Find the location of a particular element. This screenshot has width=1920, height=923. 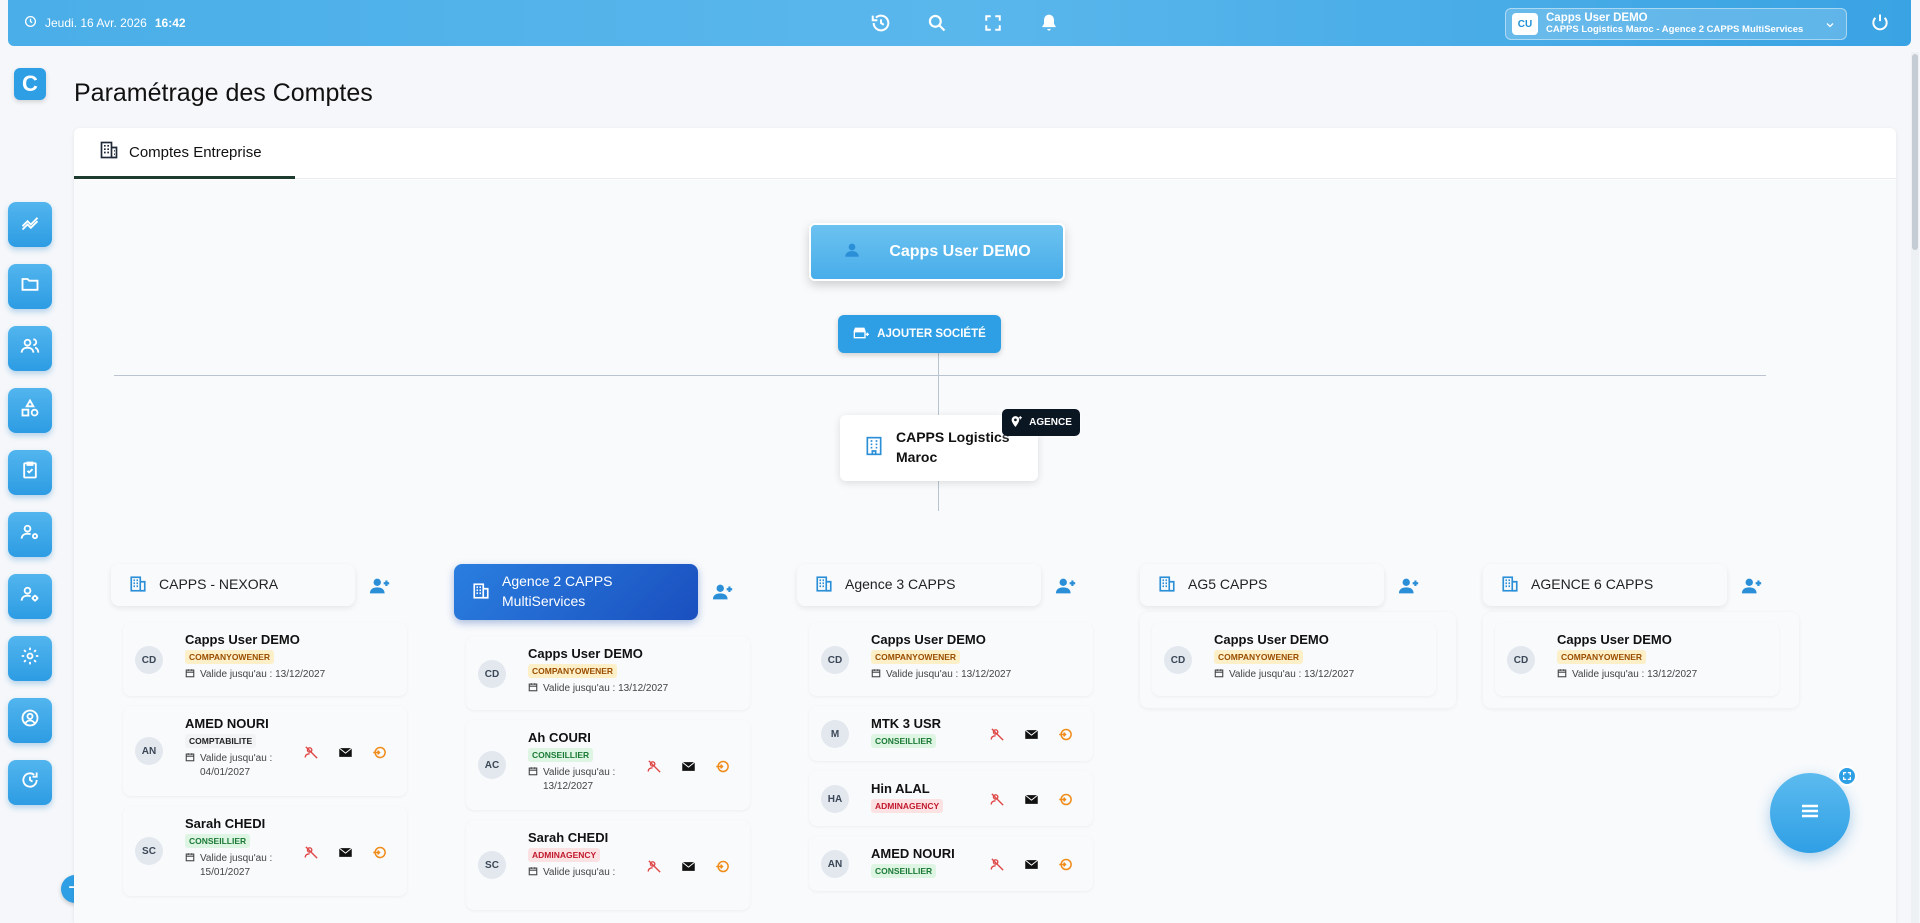

nav-settings-button is located at coordinates (30, 658).